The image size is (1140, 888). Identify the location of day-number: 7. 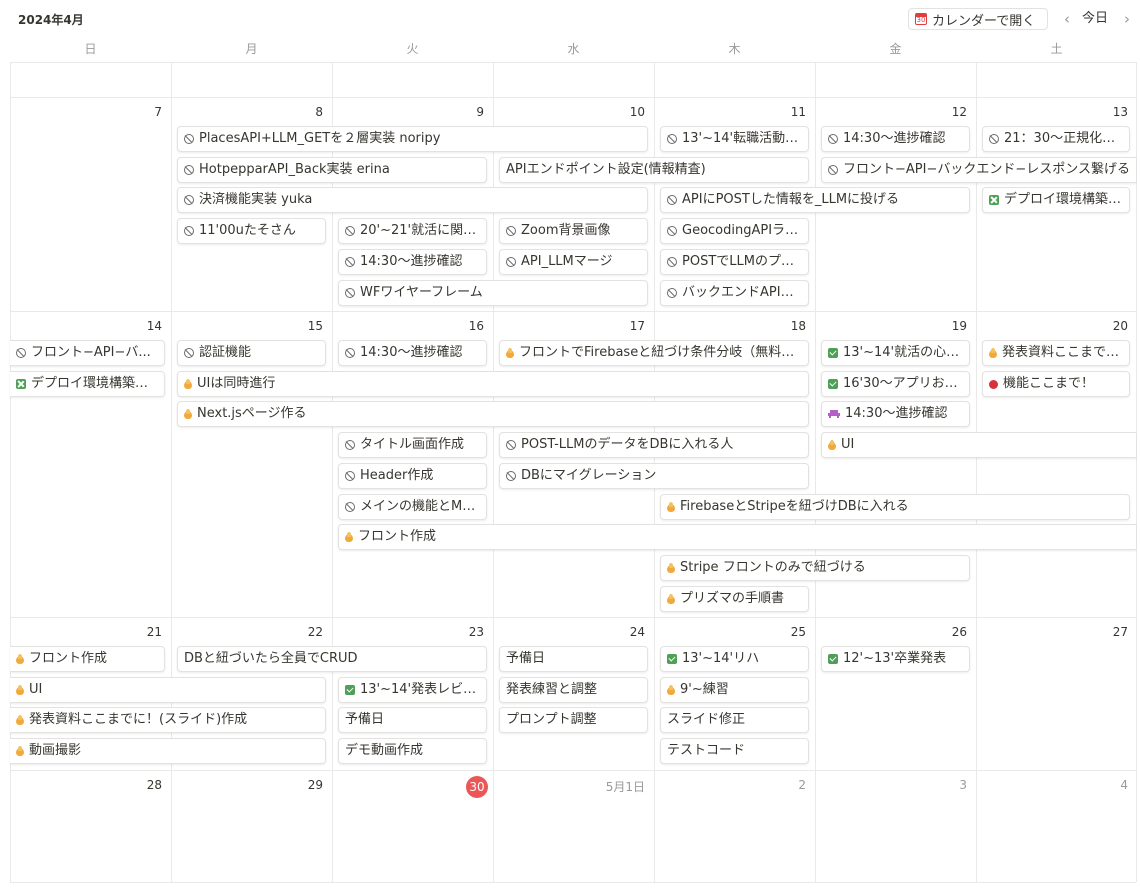
(87, 112).